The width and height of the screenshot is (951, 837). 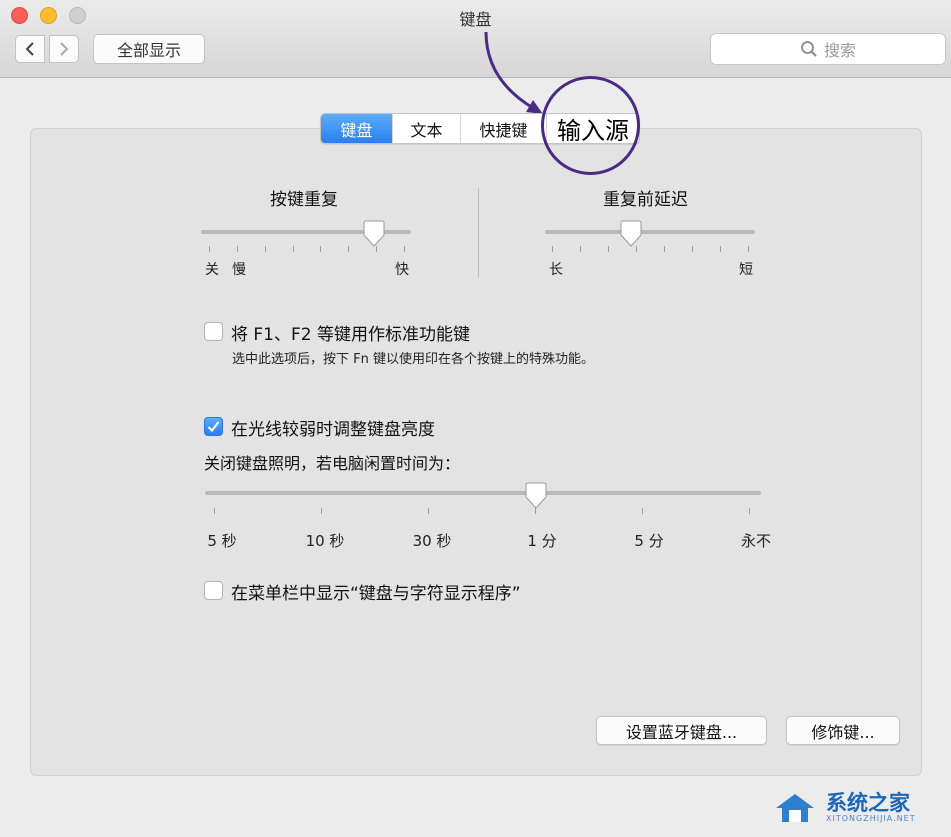 I want to click on delay-repeat-title: 重复前延迟, so click(x=645, y=200).